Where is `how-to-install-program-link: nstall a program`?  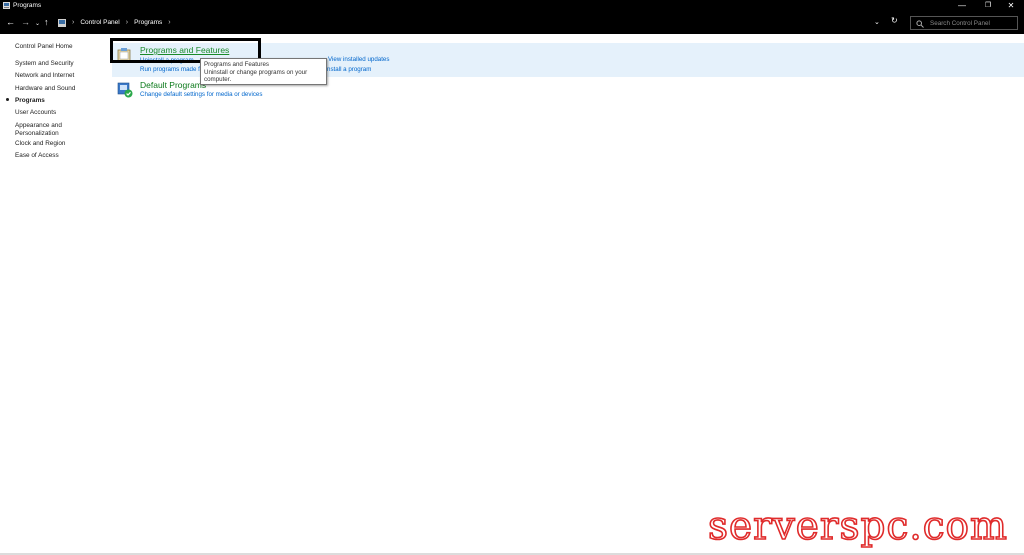 how-to-install-program-link: nstall a program is located at coordinates (349, 69).